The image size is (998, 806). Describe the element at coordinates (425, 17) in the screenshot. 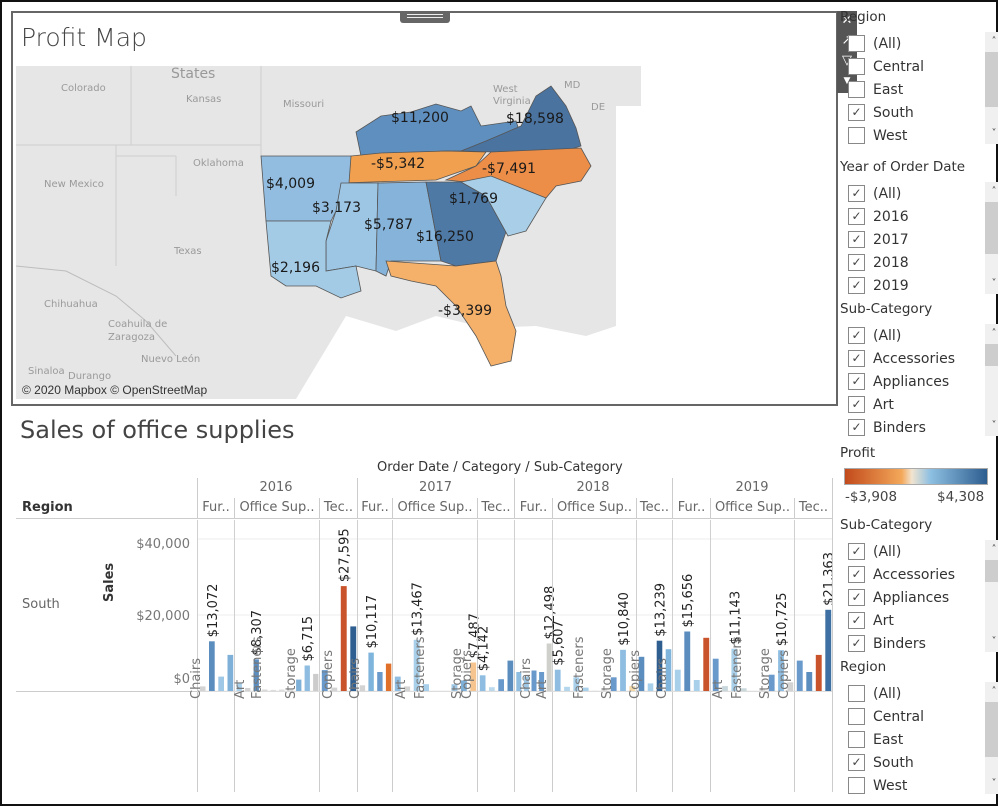

I see `drag-handle-icon` at that location.